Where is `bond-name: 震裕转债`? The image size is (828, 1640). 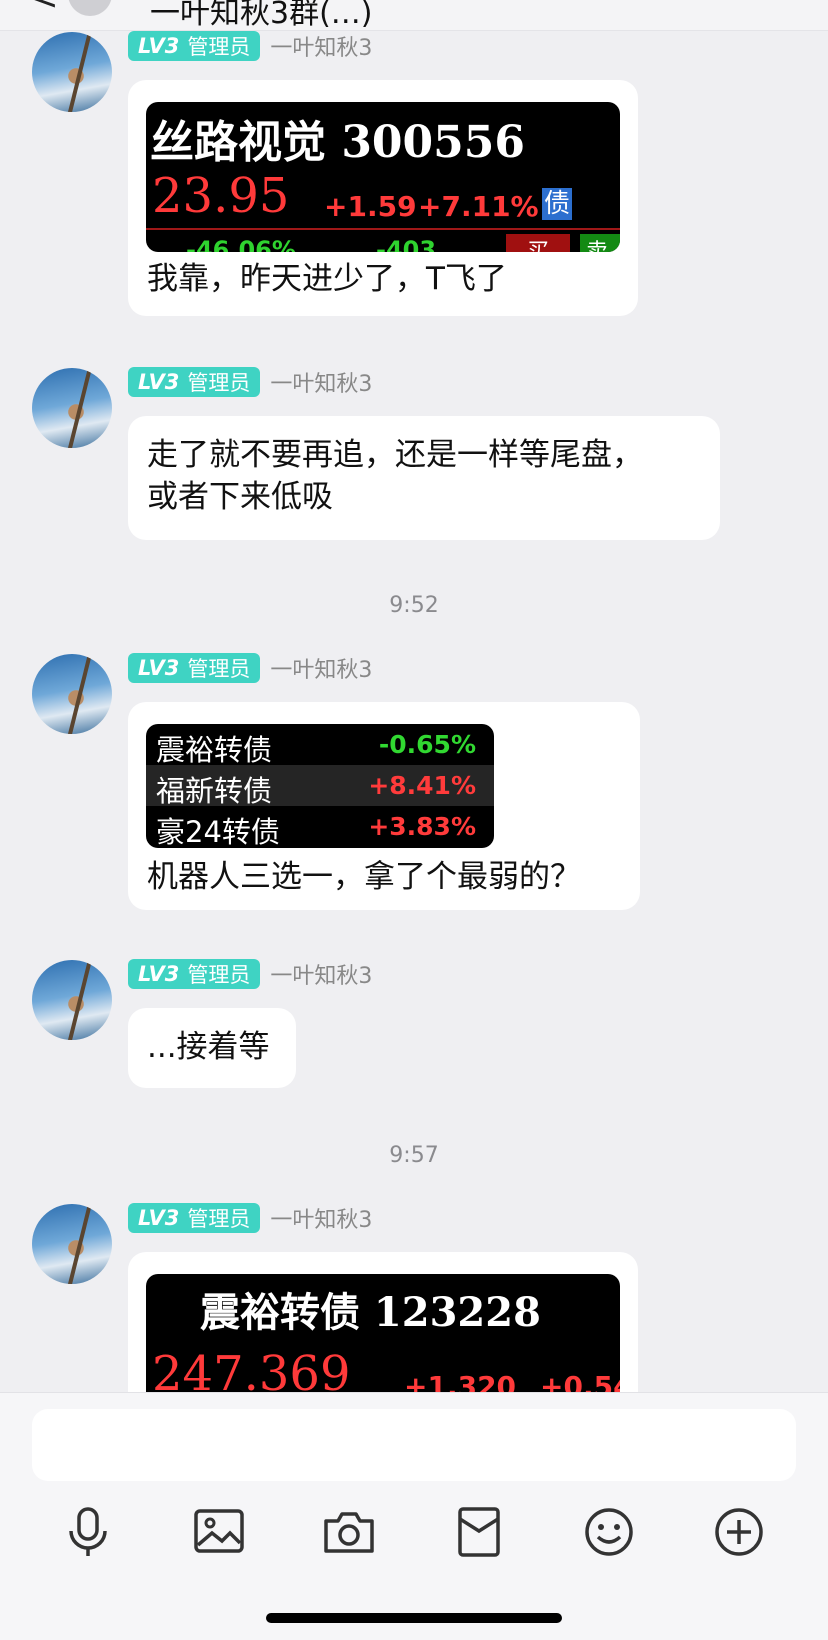
bond-name: 震裕转债 is located at coordinates (214, 750).